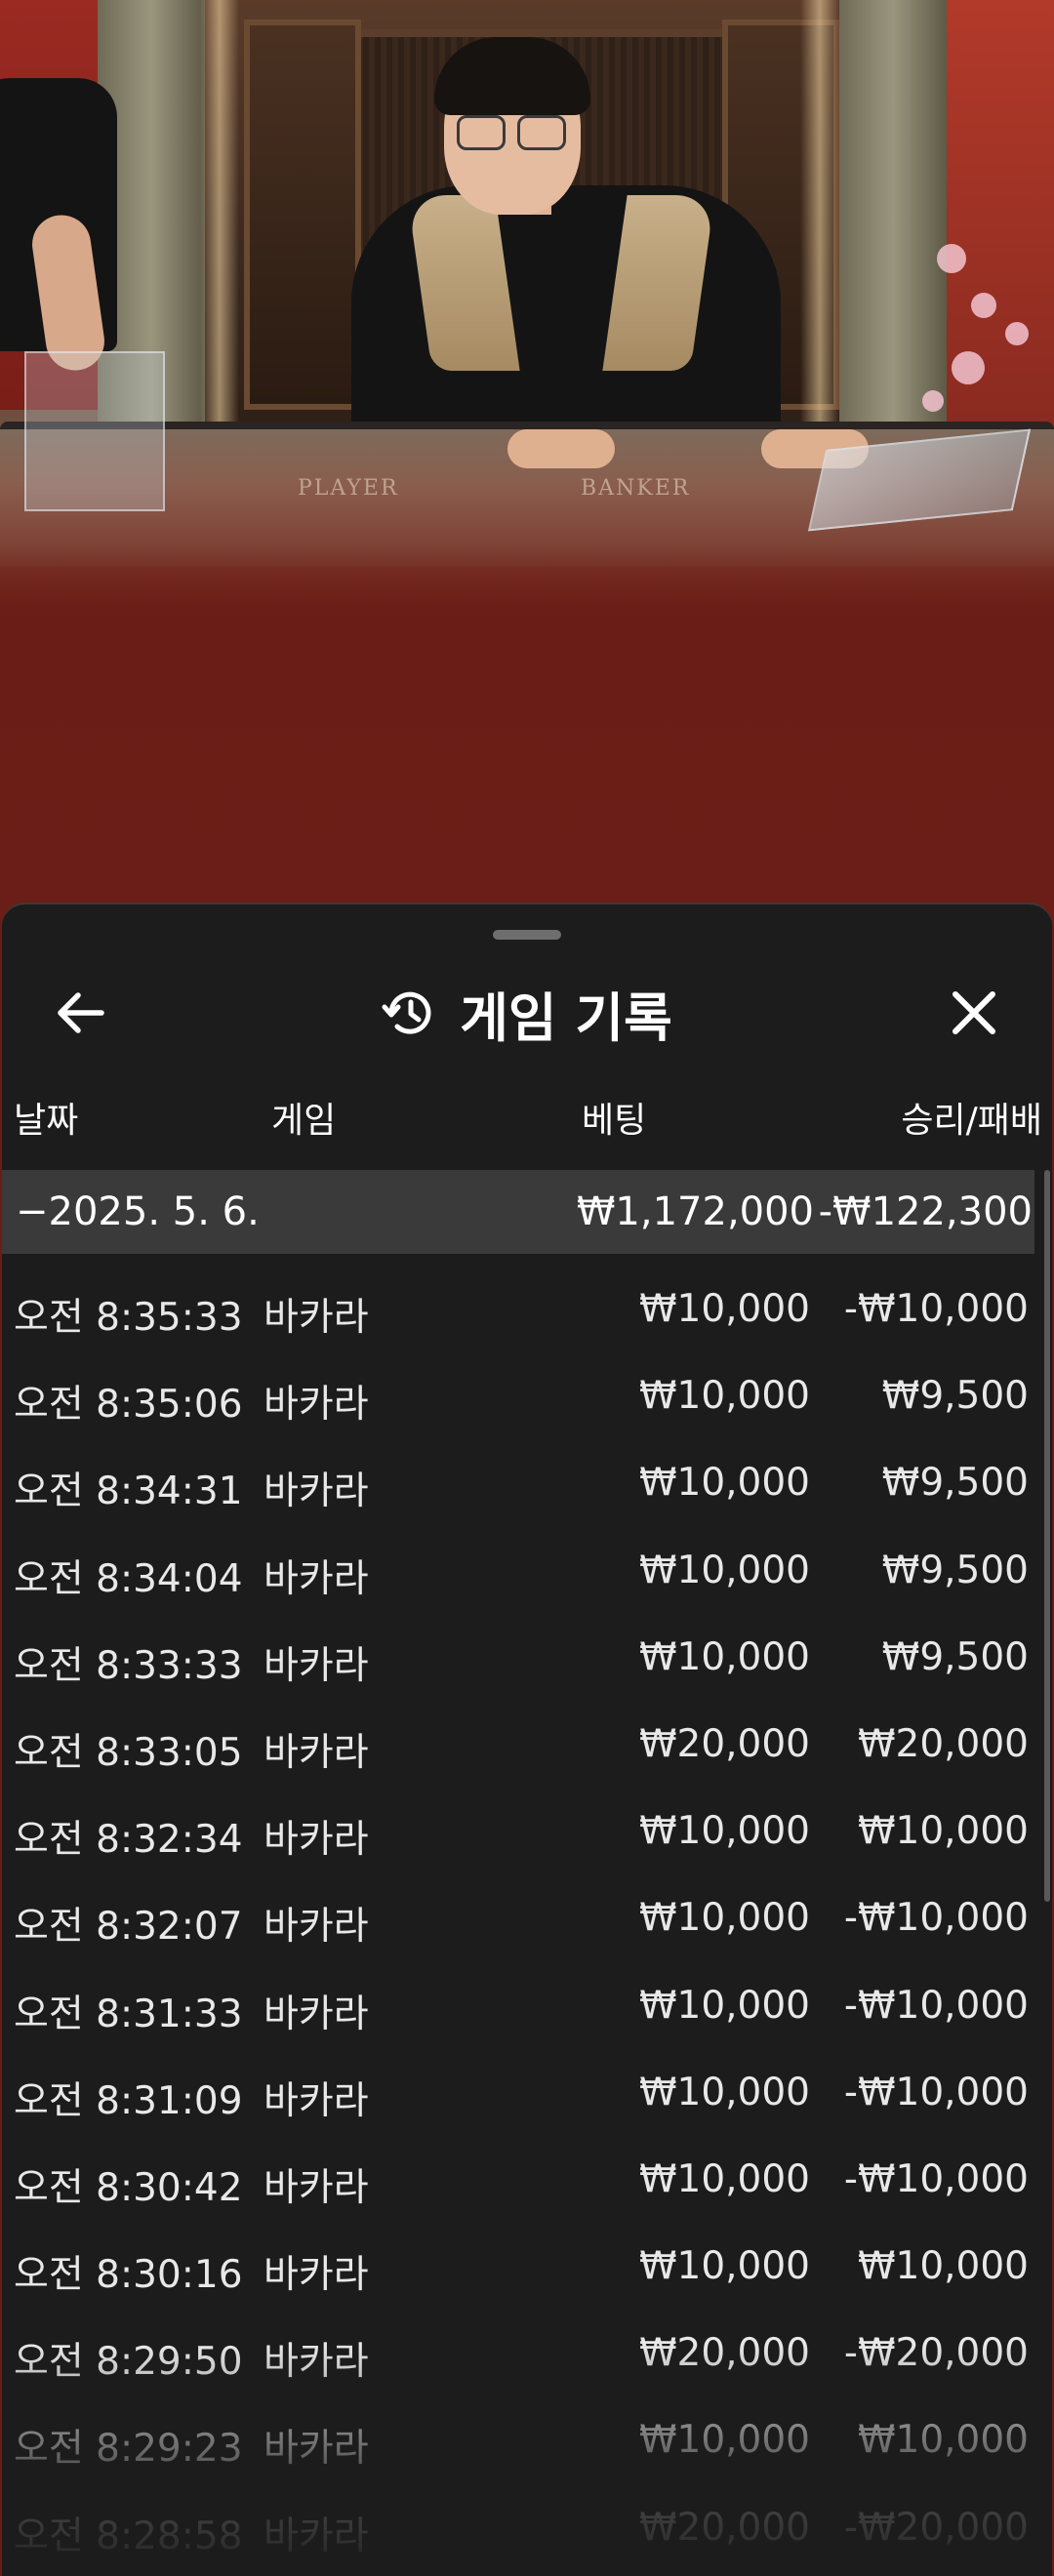 Image resolution: width=1054 pixels, height=2576 pixels. What do you see at coordinates (128, 1405) in the screenshot?
I see `row-time: 오전 8:35:06` at bounding box center [128, 1405].